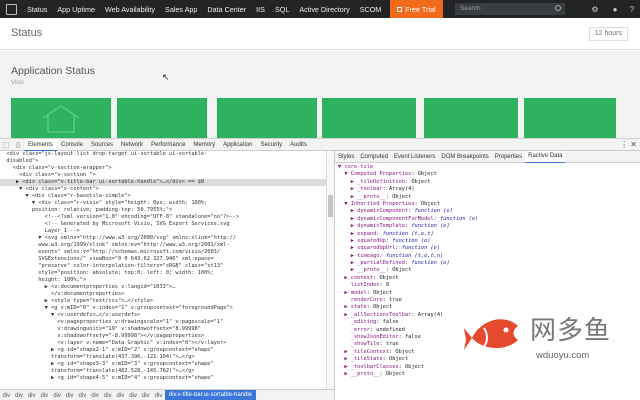 This screenshot has width=640, height=400. I want to click on elements-scrollbar, so click(330, 270).